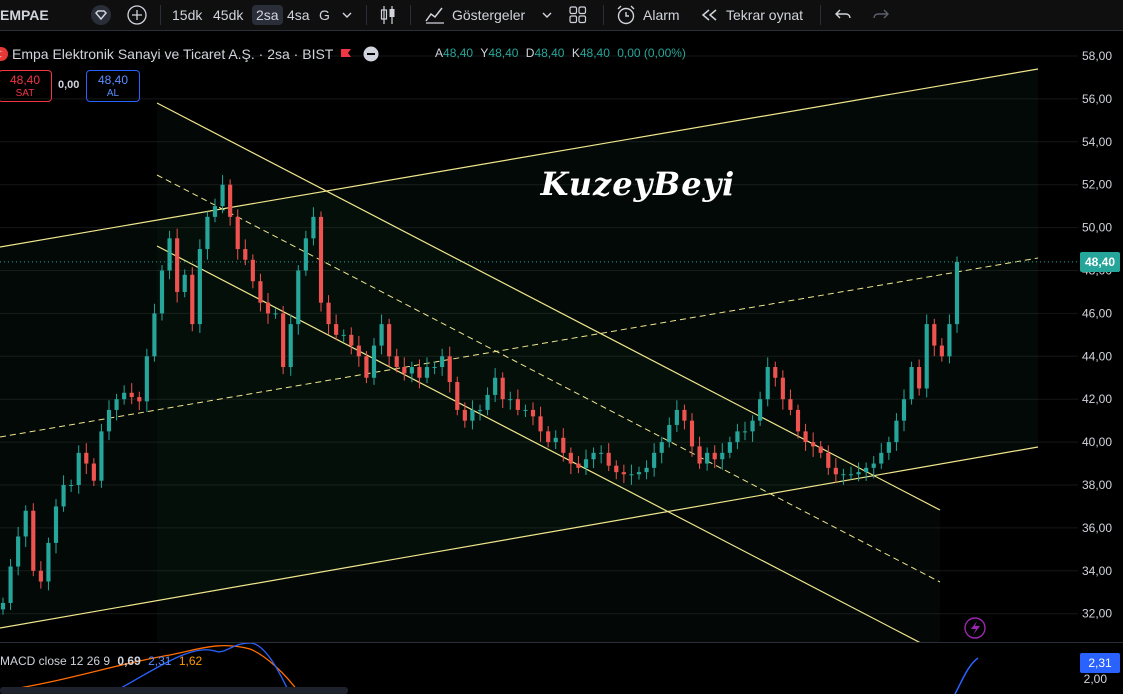 Image resolution: width=1123 pixels, height=694 pixels. I want to click on current-price-label: 48,40, so click(1100, 262).